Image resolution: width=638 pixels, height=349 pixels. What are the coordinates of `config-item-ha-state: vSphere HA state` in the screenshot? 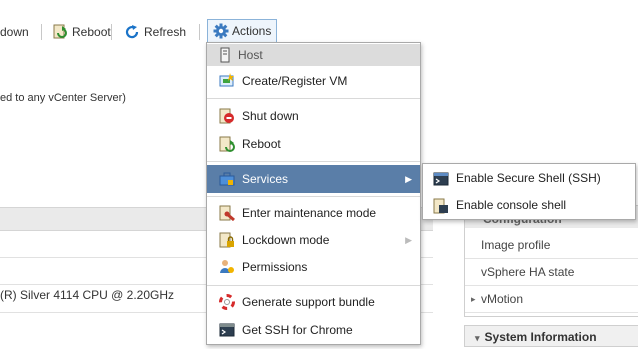 It's located at (551, 272).